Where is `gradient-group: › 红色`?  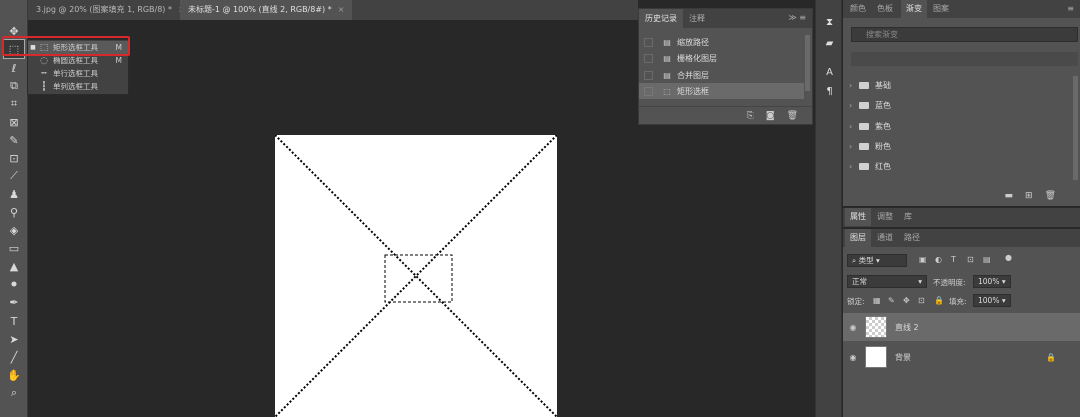
gradient-group: › 红色 is located at coordinates (949, 166).